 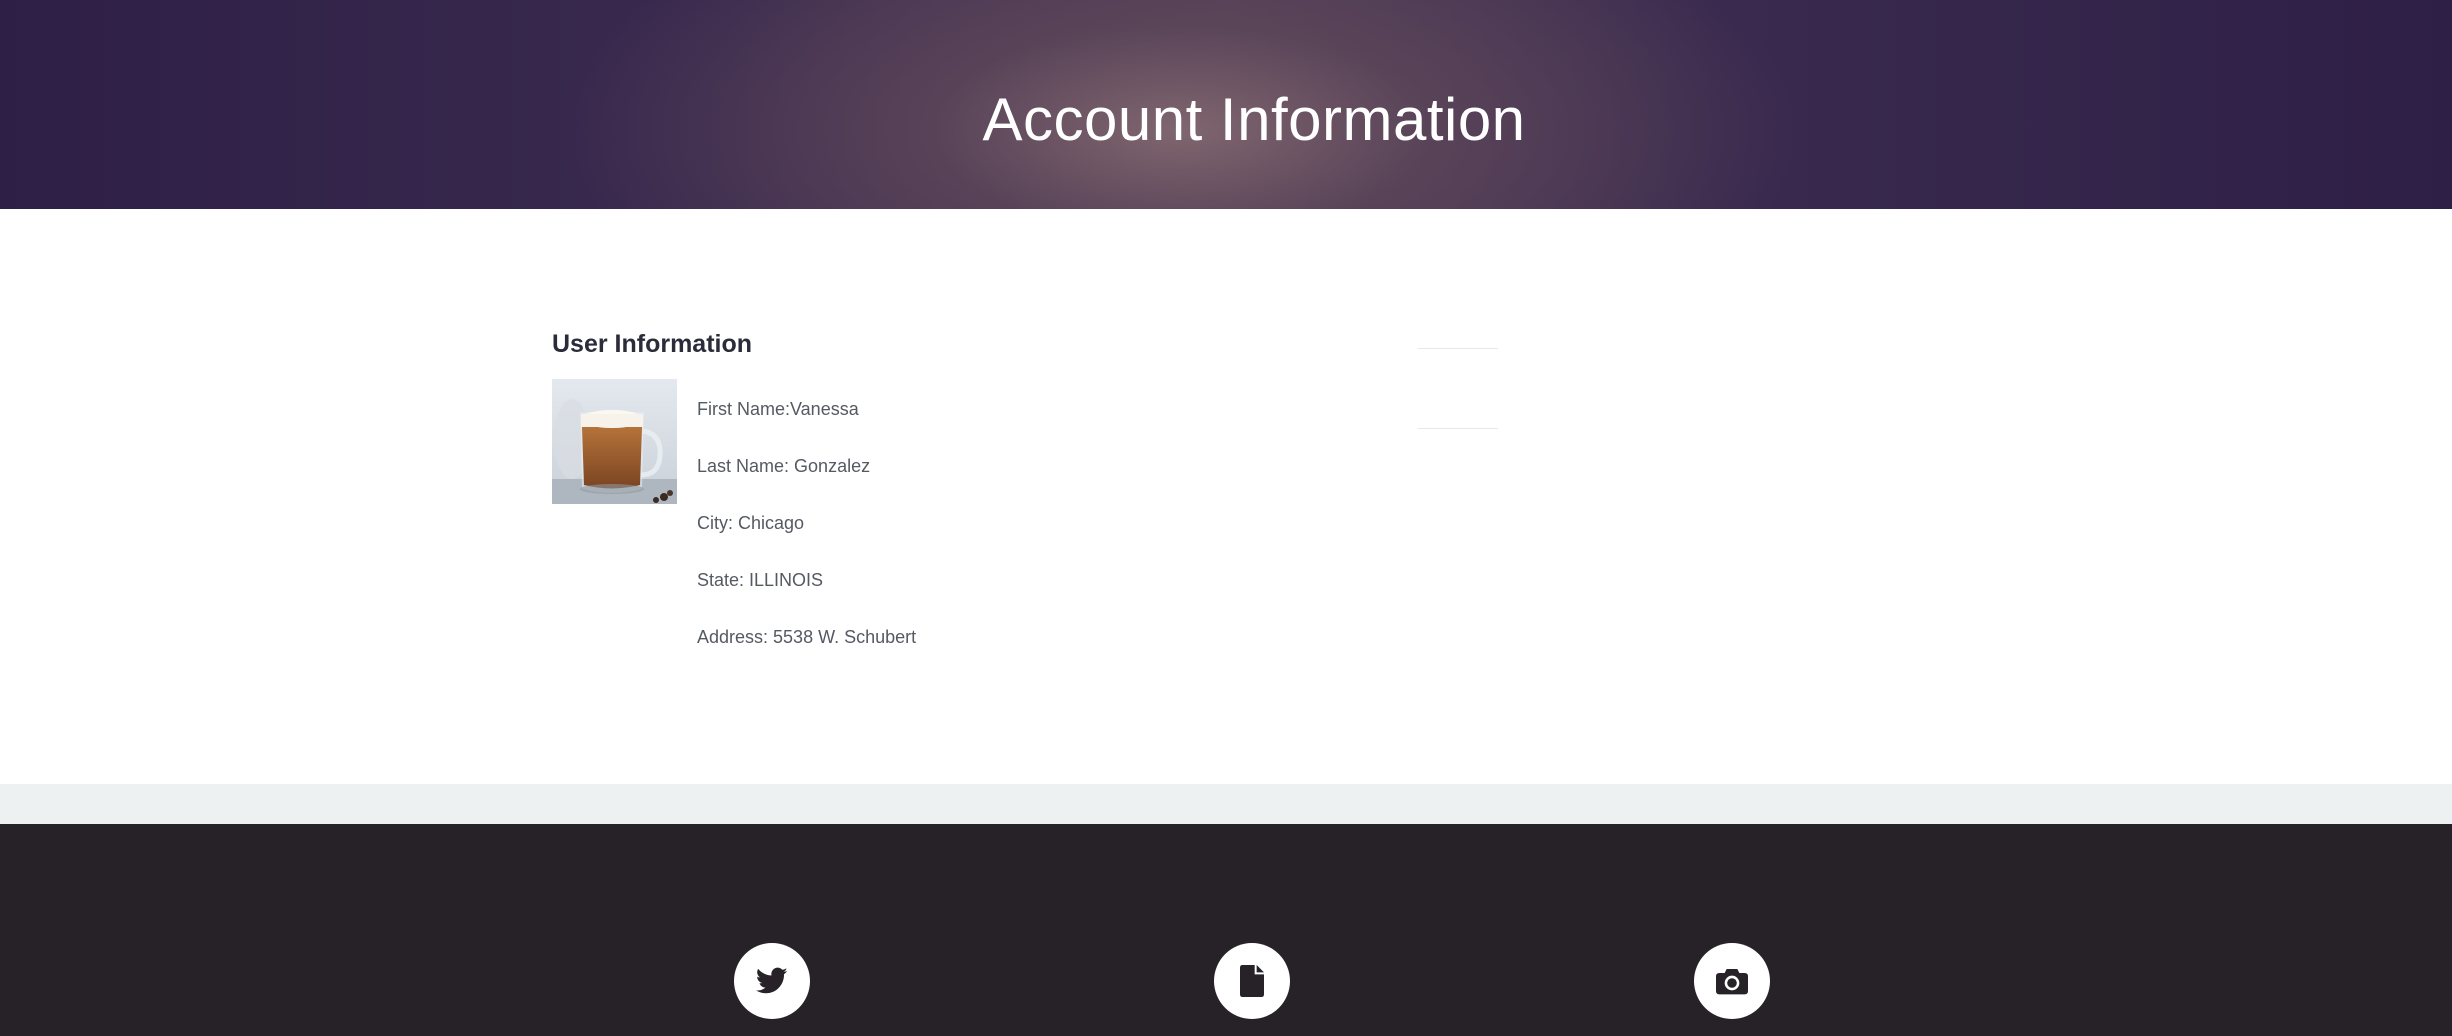 I want to click on twitter-link, so click(x=772, y=981).